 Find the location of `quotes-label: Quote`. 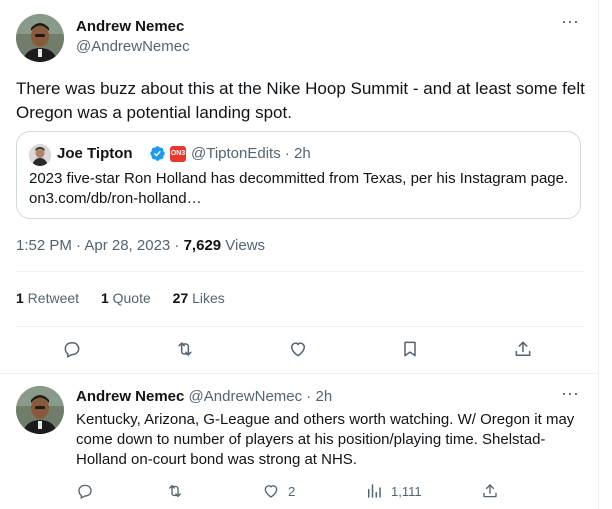

quotes-label: Quote is located at coordinates (129, 298).